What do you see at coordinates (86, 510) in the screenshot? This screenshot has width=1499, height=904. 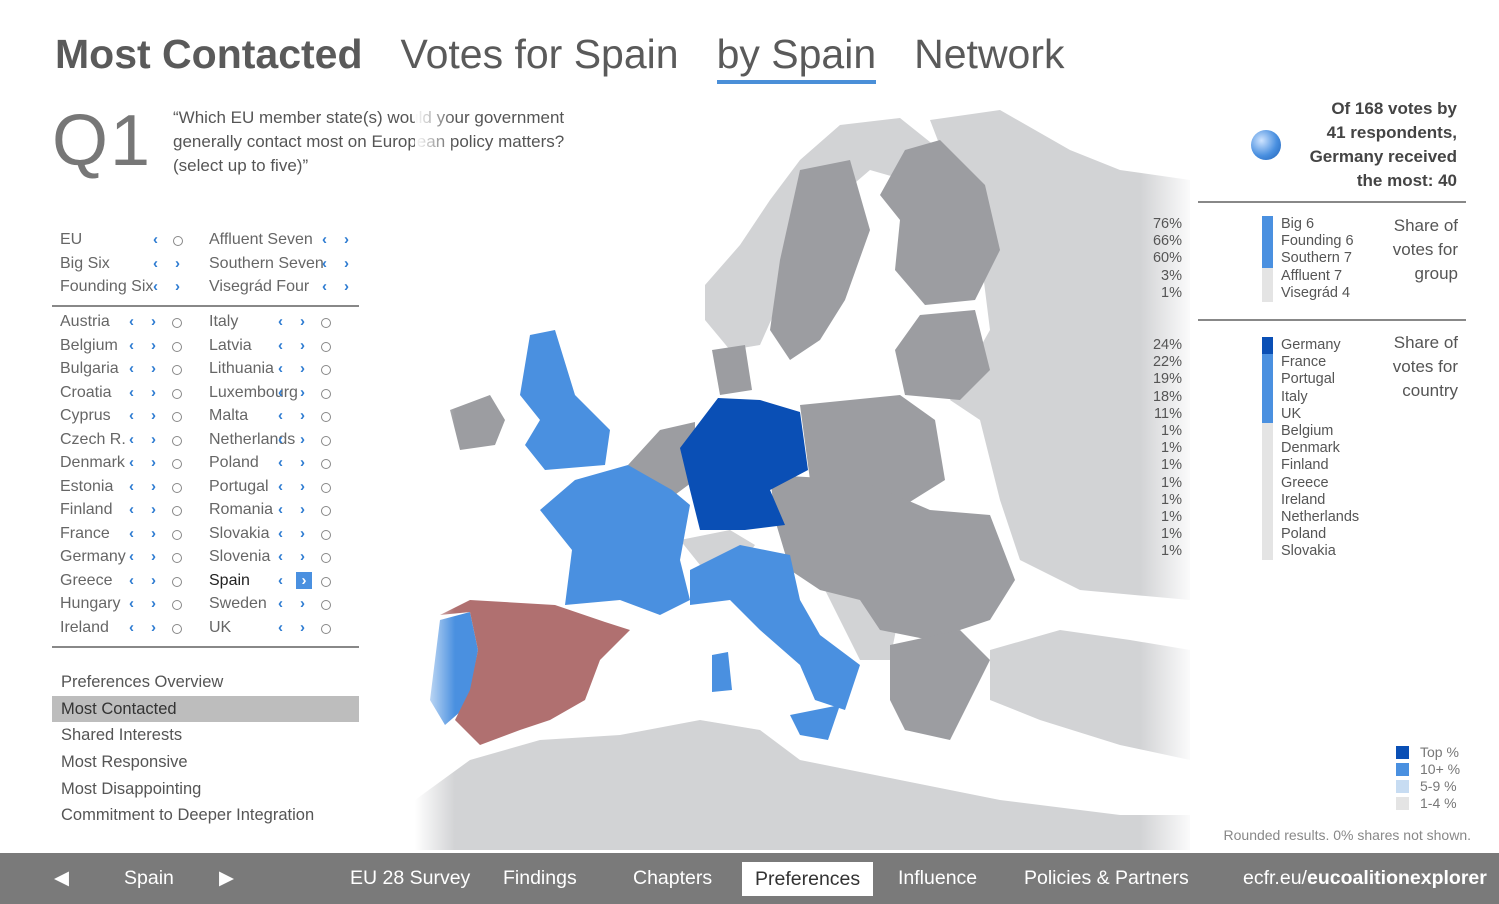 I see `country-label-finland: Finland` at bounding box center [86, 510].